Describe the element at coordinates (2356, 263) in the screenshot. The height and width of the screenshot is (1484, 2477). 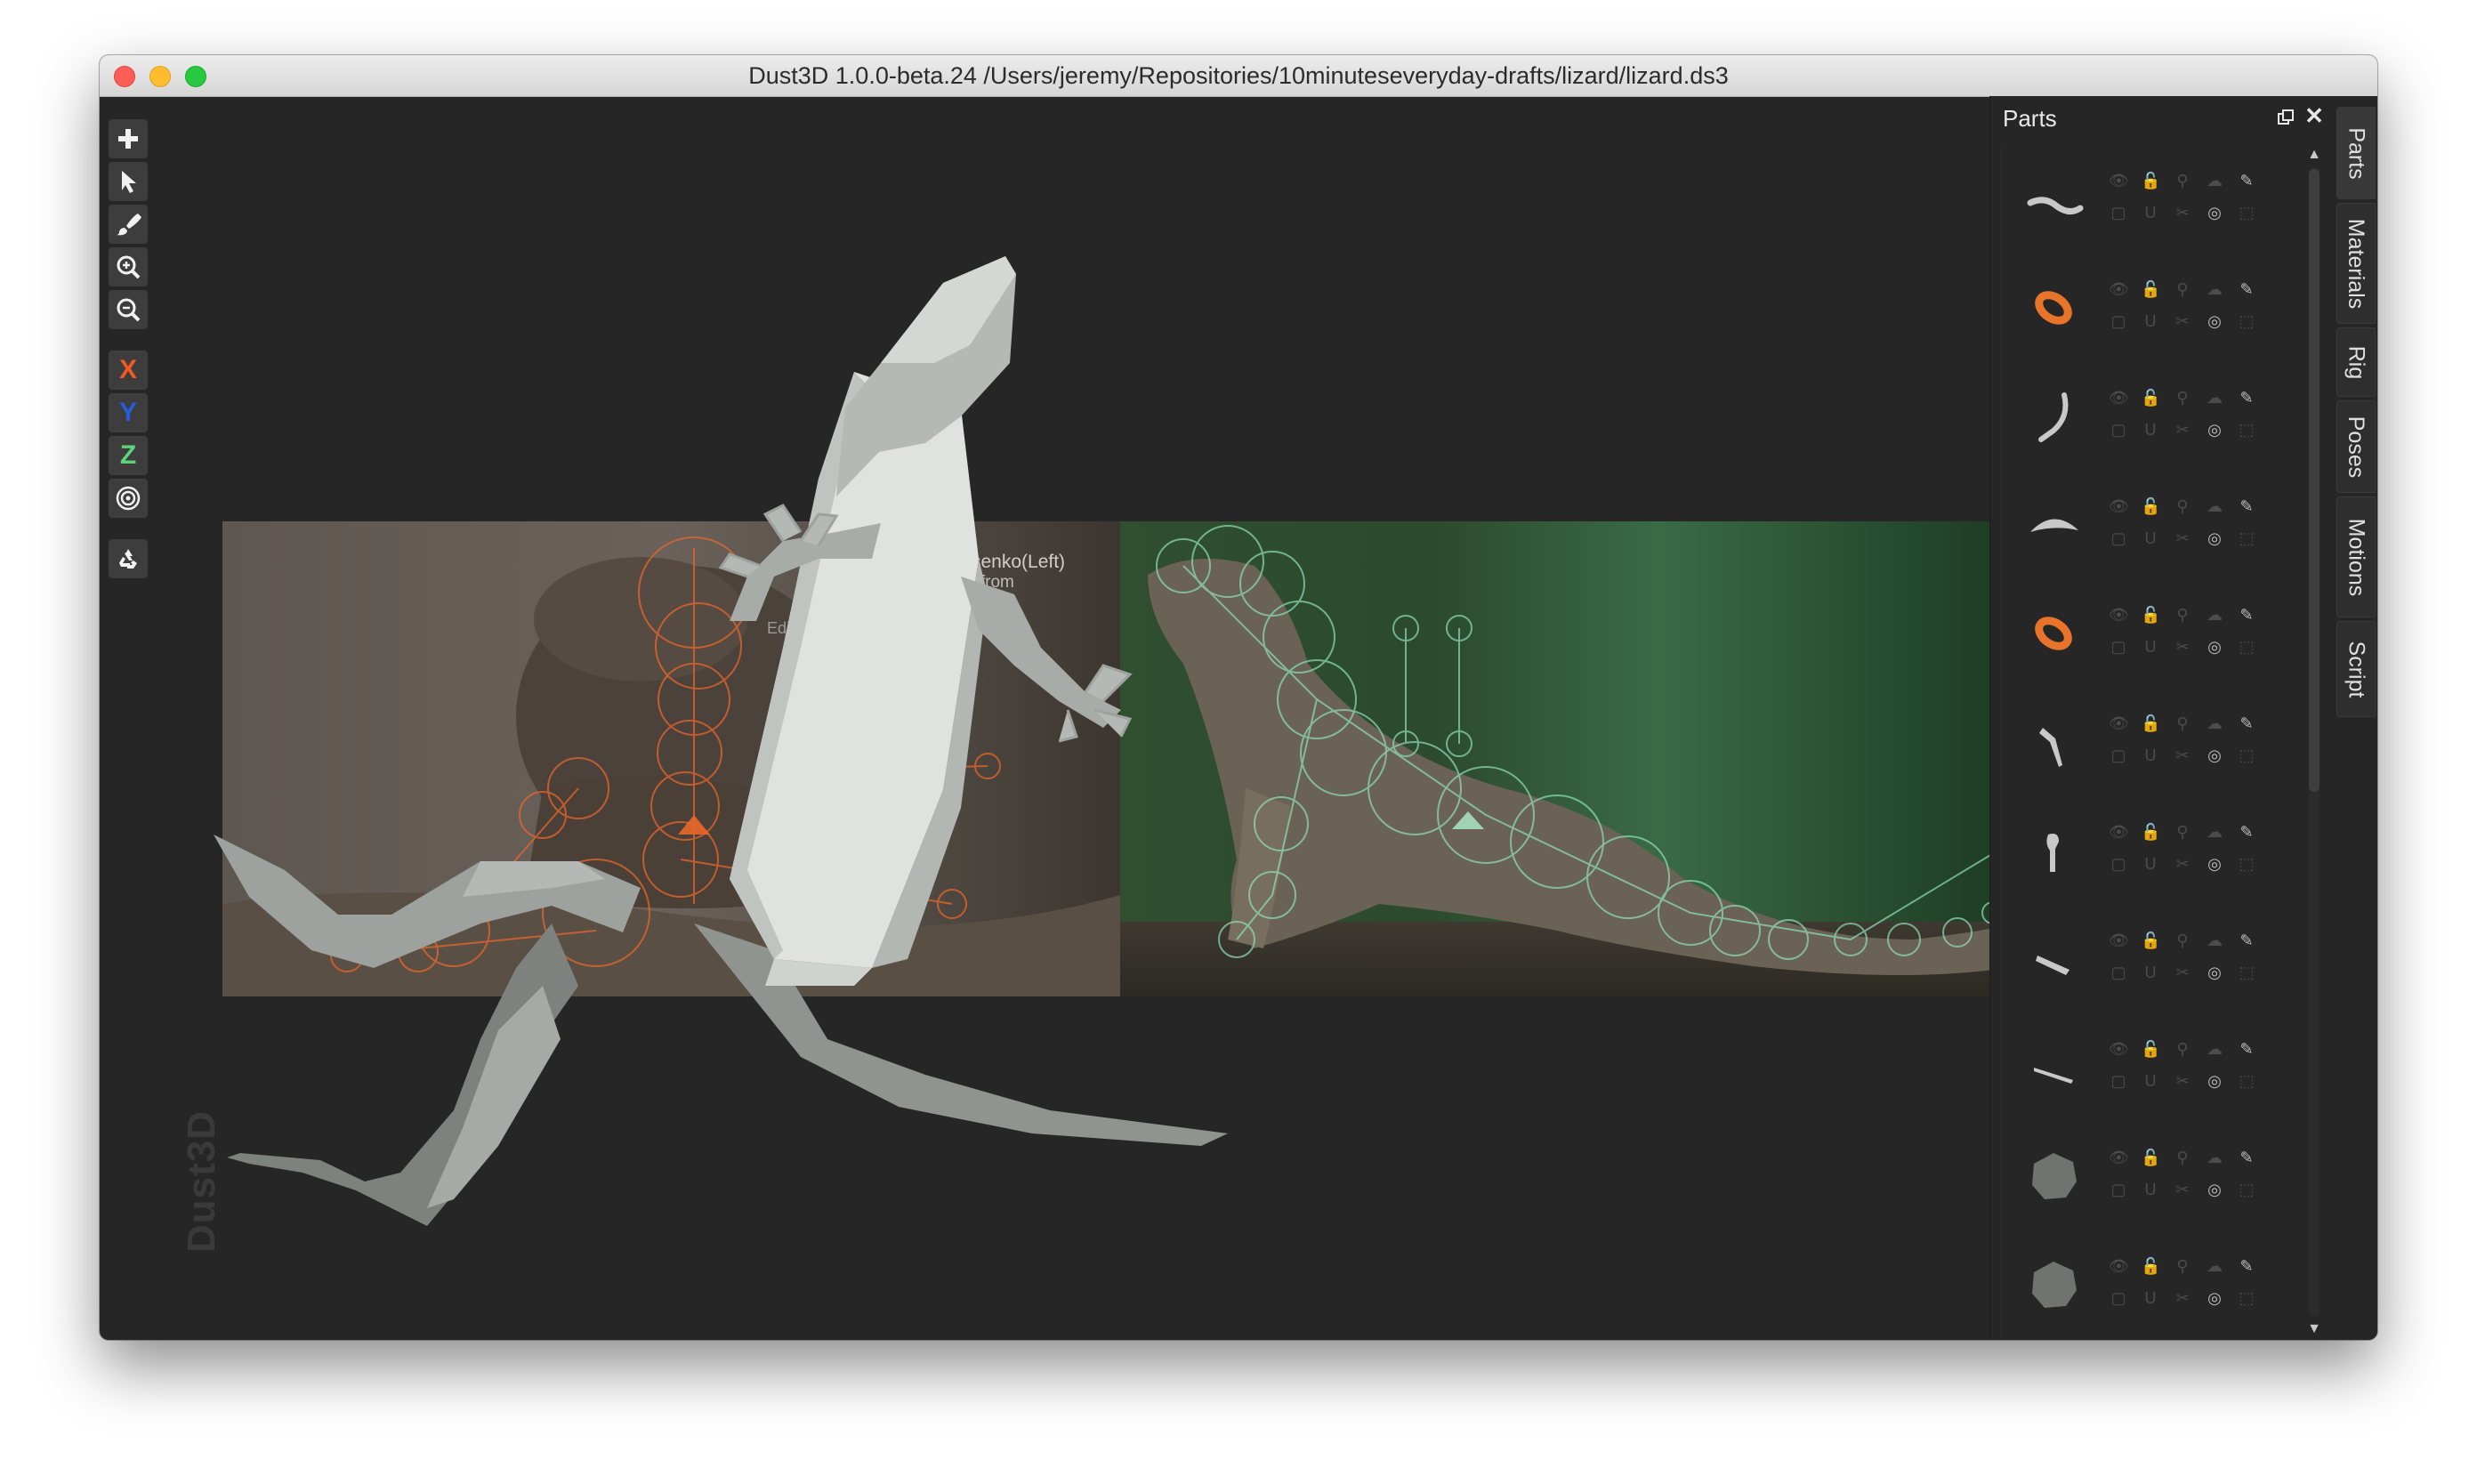
I see `tab-materials: Materials` at that location.